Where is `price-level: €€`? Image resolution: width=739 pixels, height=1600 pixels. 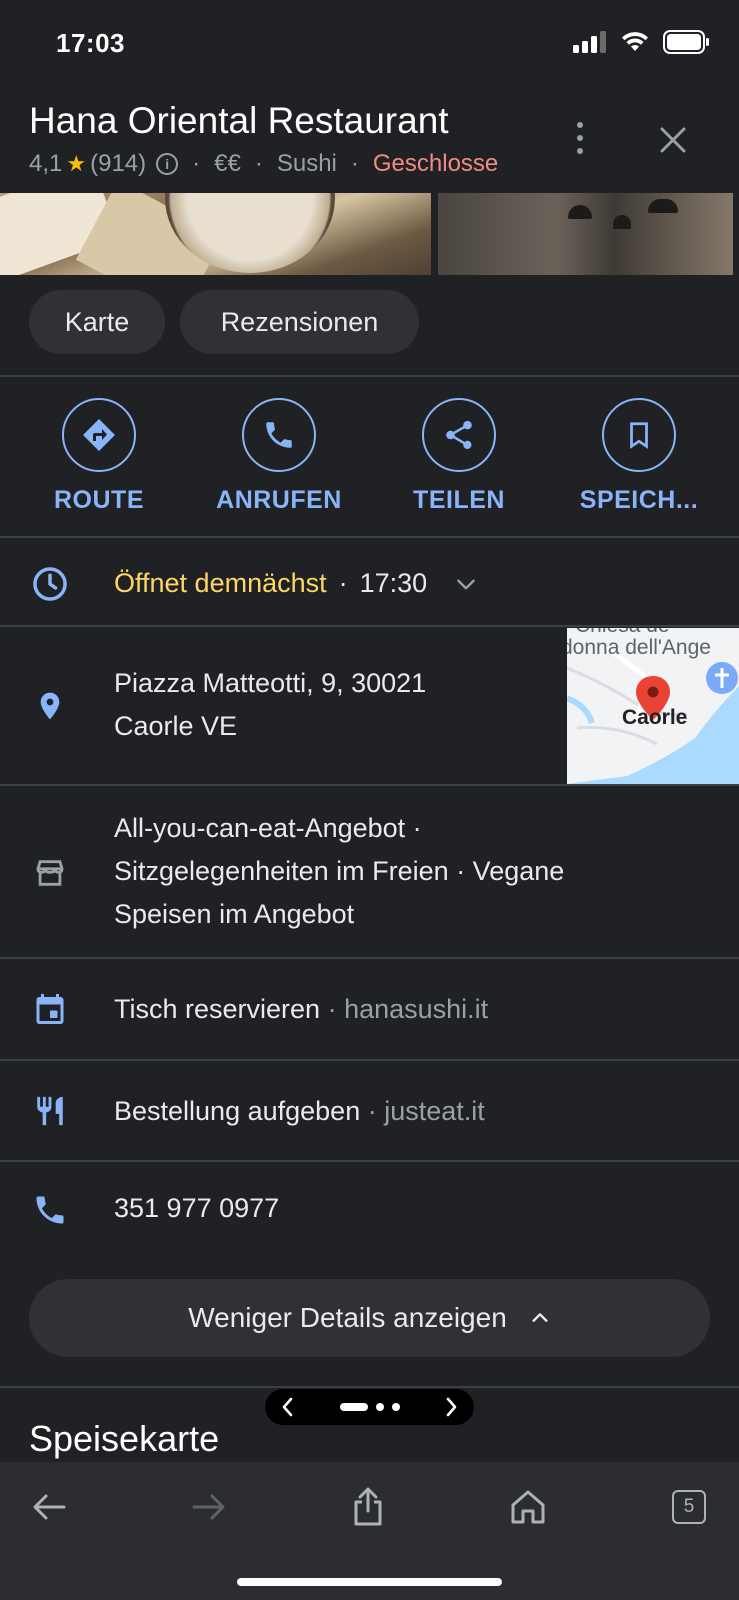
price-level: €€ is located at coordinates (227, 163).